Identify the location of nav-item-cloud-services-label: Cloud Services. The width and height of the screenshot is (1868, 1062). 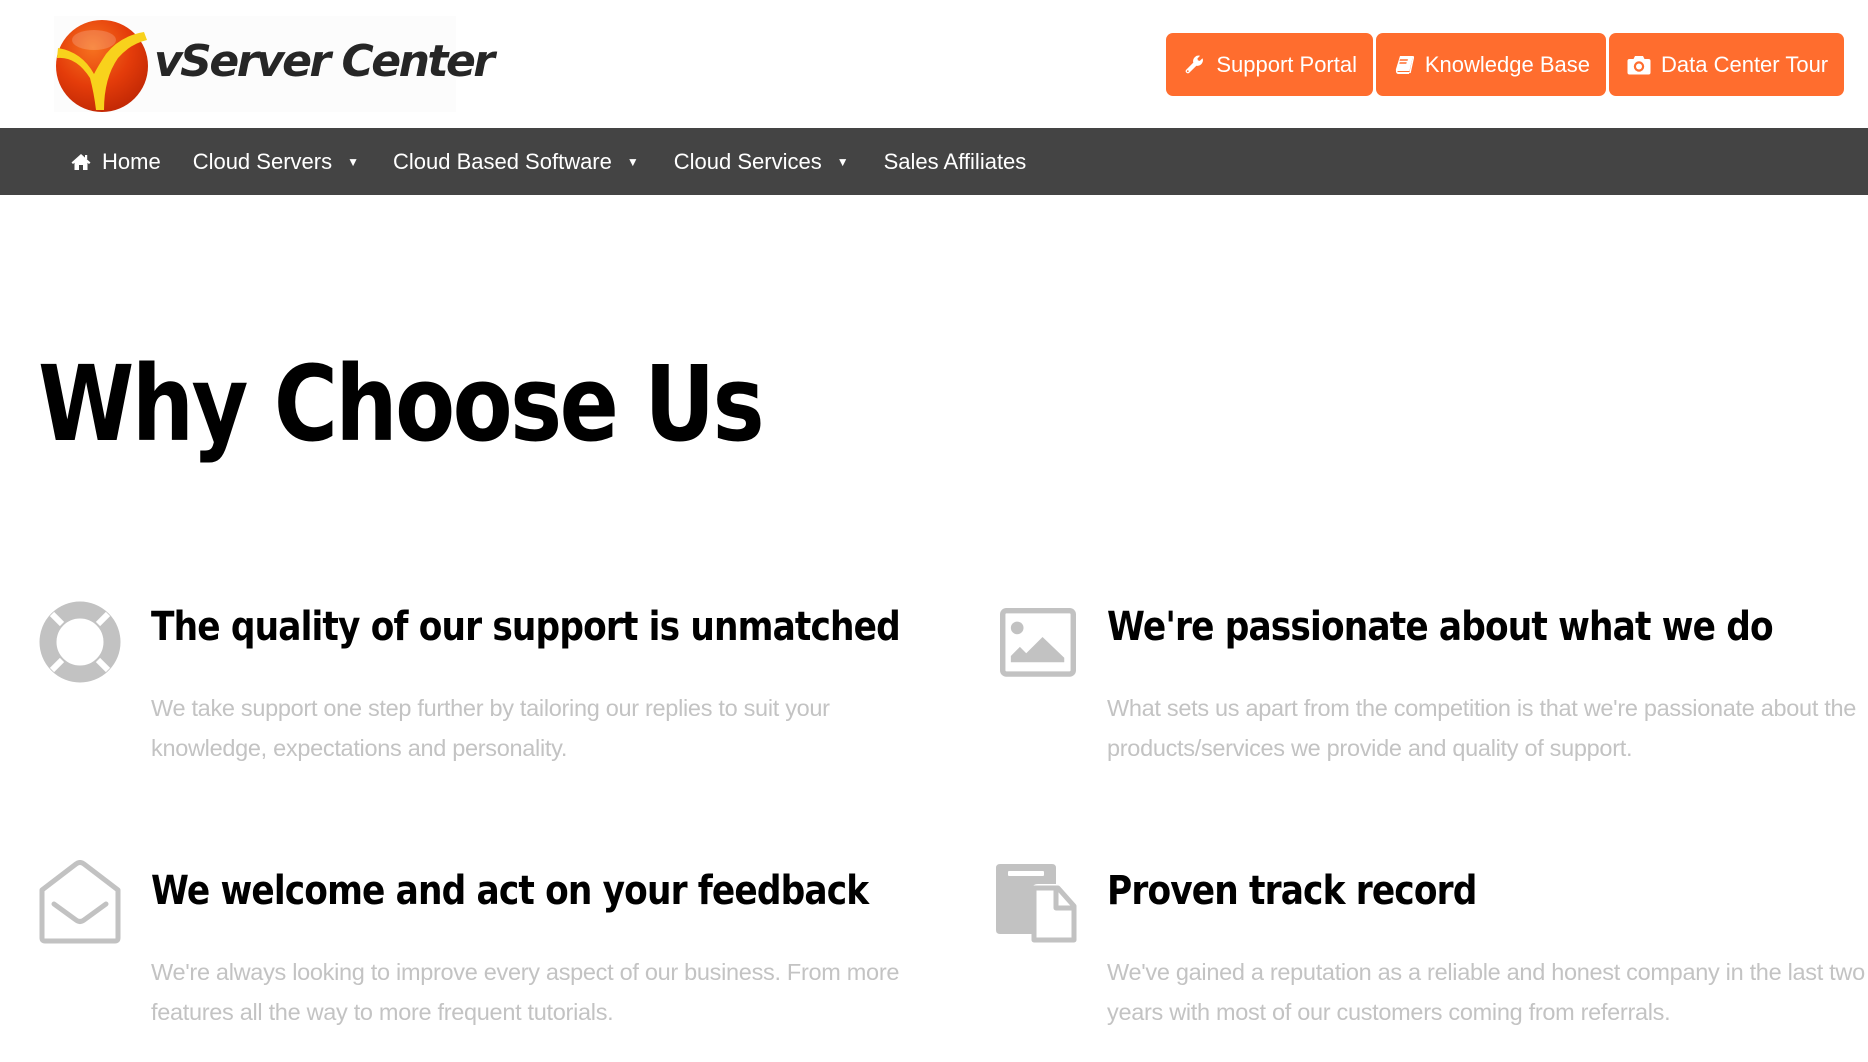
(747, 161).